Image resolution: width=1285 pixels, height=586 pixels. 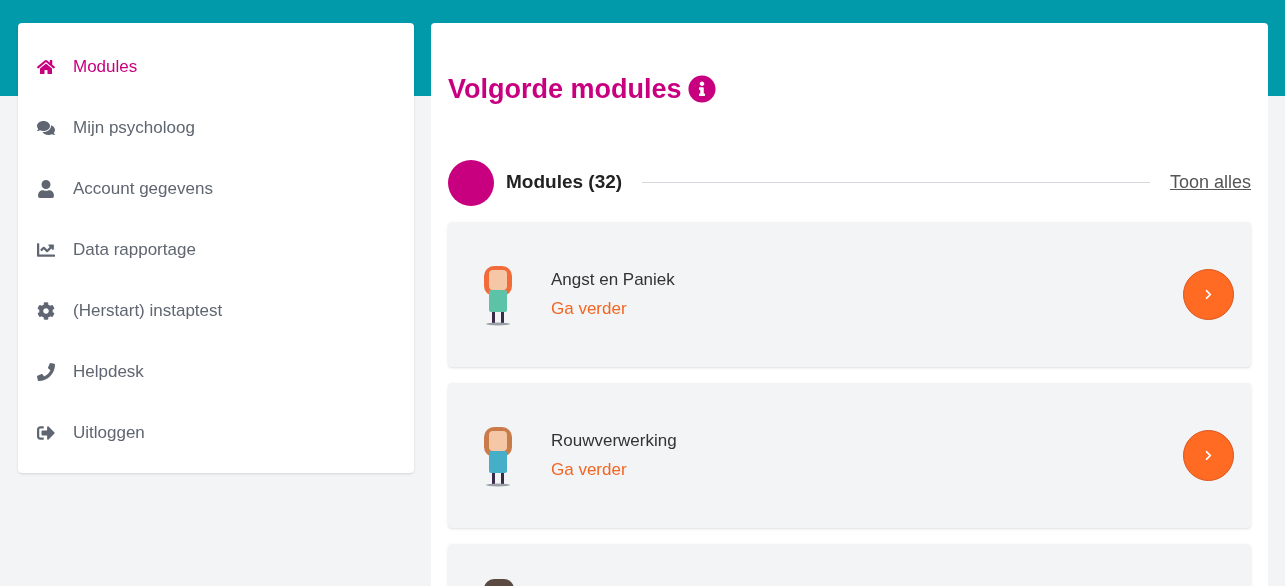 What do you see at coordinates (613, 279) in the screenshot?
I see `module-title: Angst en Paniek` at bounding box center [613, 279].